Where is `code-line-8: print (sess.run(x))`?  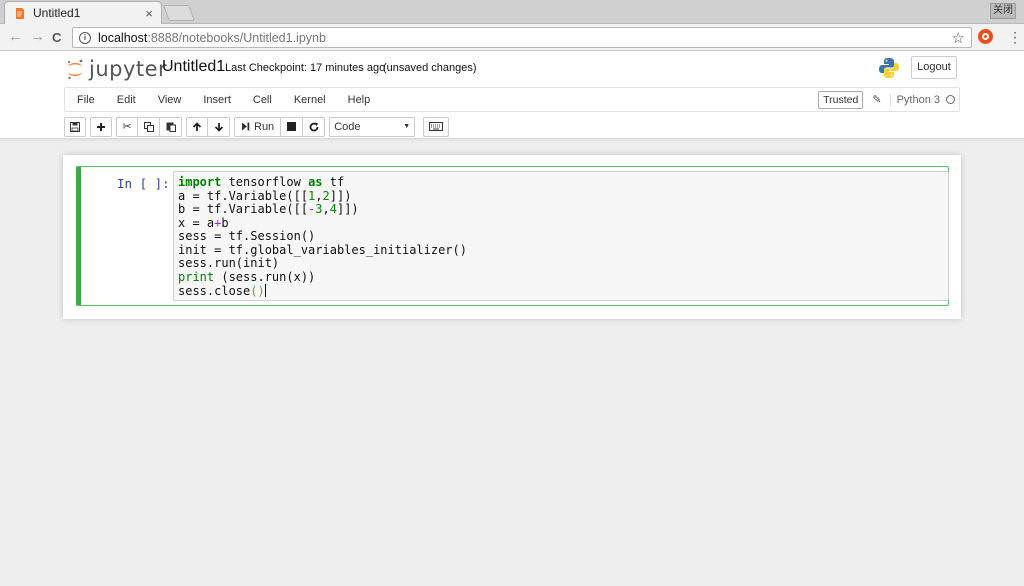 code-line-8: print (sess.run(x)) is located at coordinates (247, 276).